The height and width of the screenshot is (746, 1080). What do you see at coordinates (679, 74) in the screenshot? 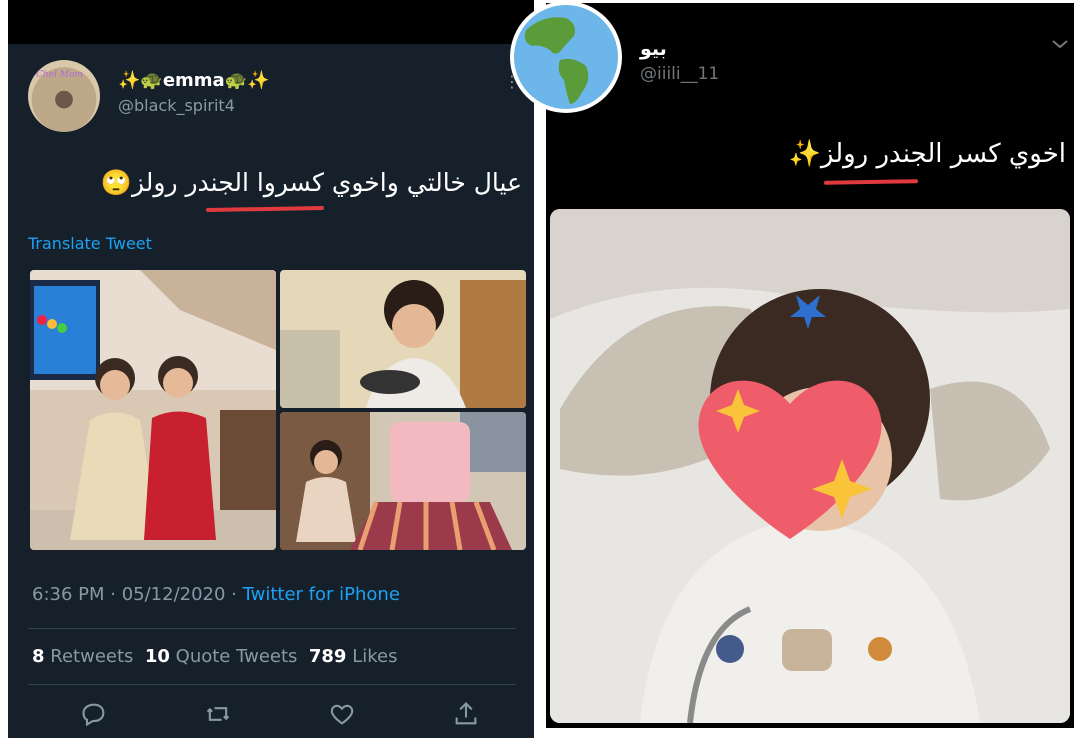
I see `handle: @iiili__11` at bounding box center [679, 74].